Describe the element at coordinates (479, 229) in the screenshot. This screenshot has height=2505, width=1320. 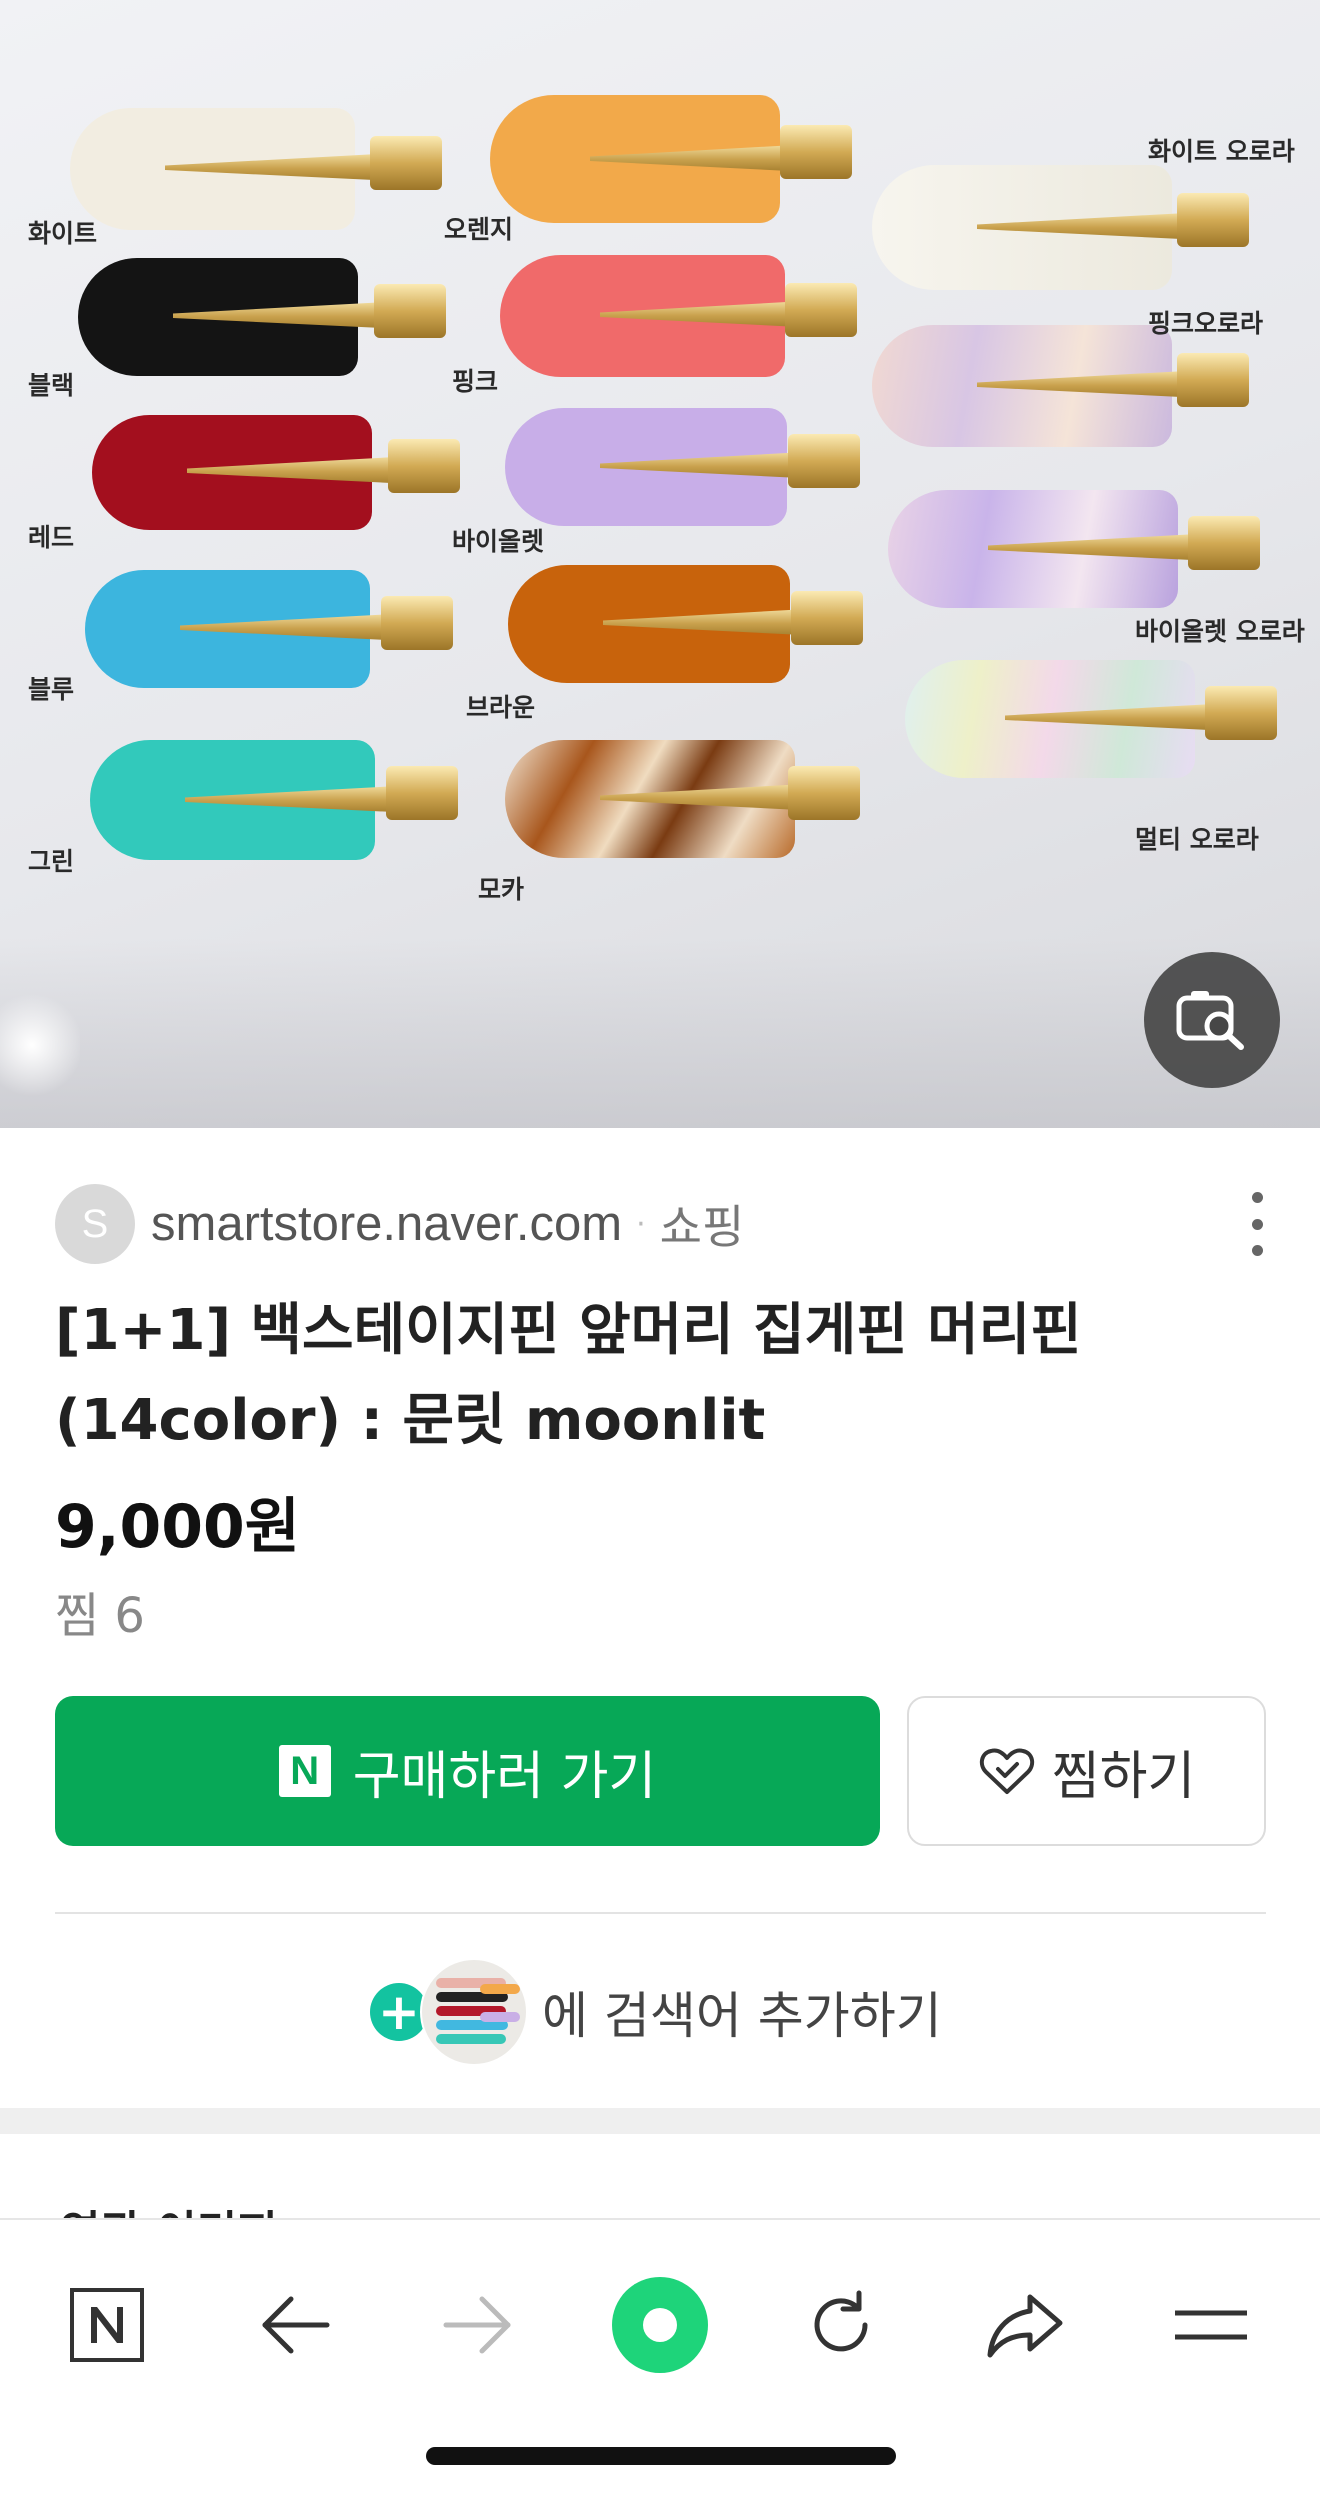
I see `clip-label: 오렌지` at that location.